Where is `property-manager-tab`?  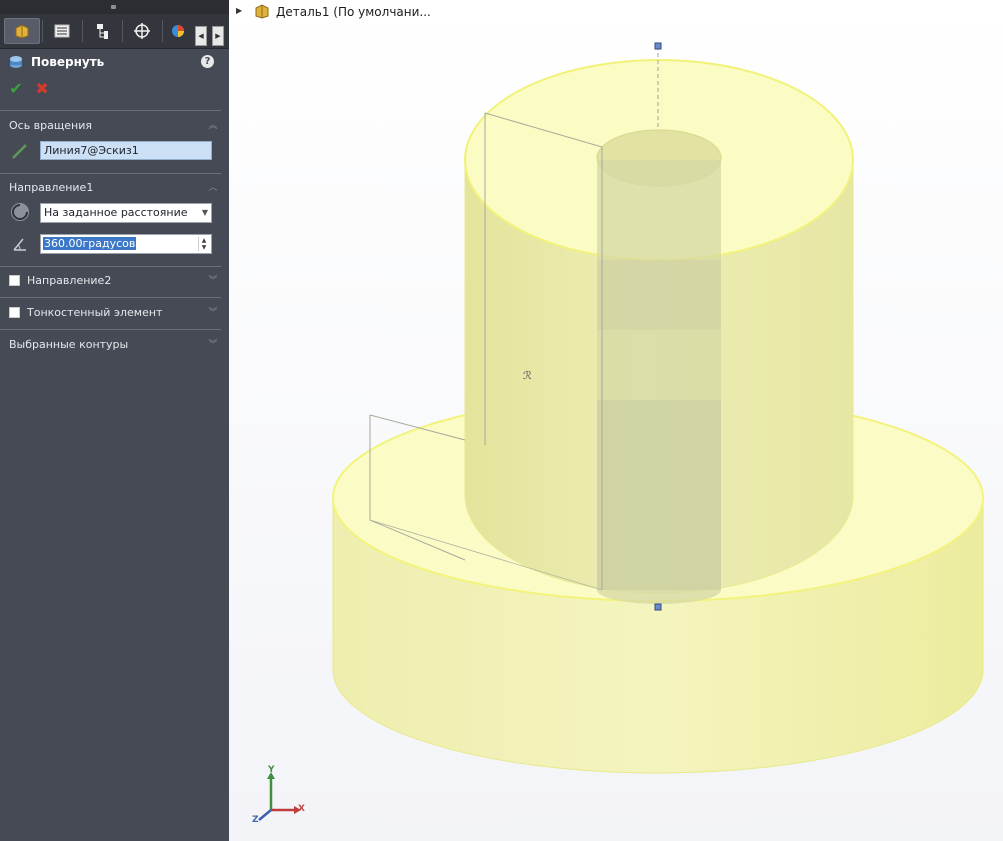 property-manager-tab is located at coordinates (62, 31).